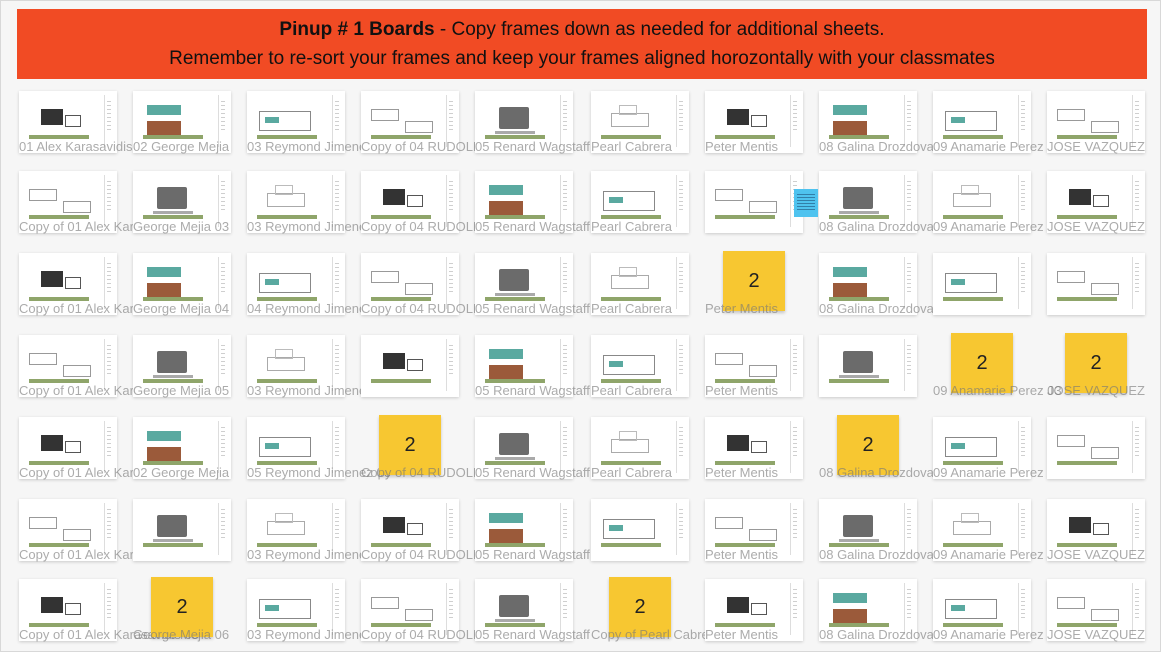 Image resolution: width=1161 pixels, height=652 pixels. I want to click on blue-sticky-note, so click(806, 203).